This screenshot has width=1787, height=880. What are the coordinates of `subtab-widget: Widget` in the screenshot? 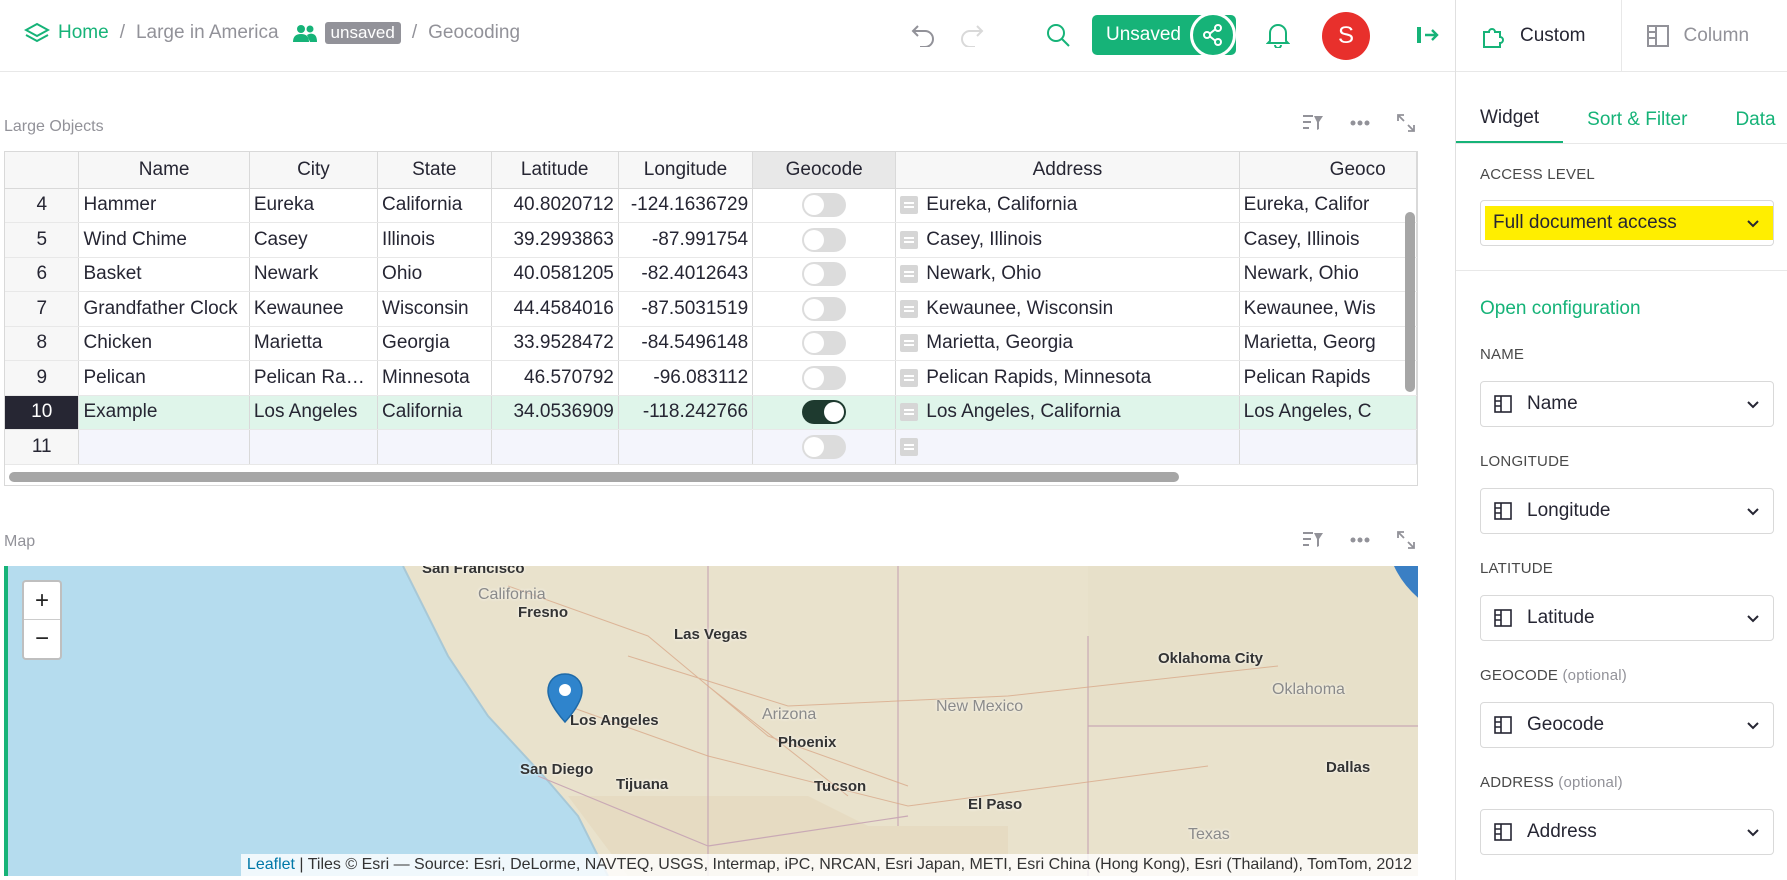 It's located at (1510, 125).